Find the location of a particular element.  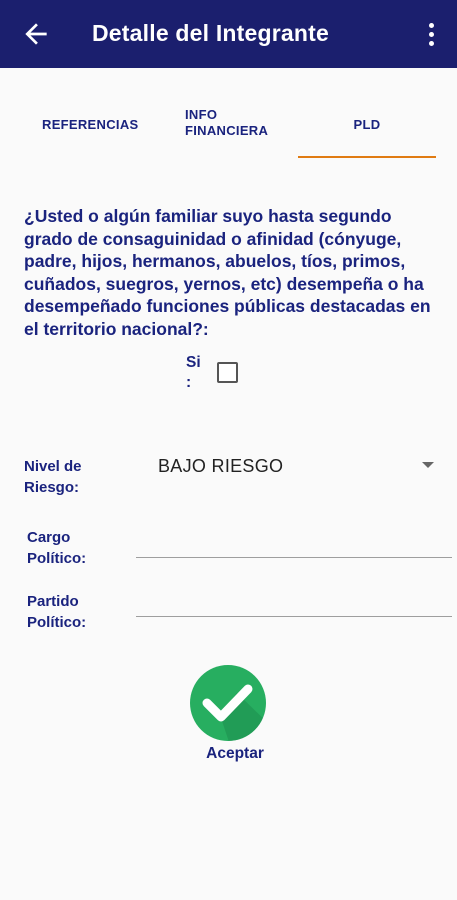

back-button is located at coordinates (36, 34).